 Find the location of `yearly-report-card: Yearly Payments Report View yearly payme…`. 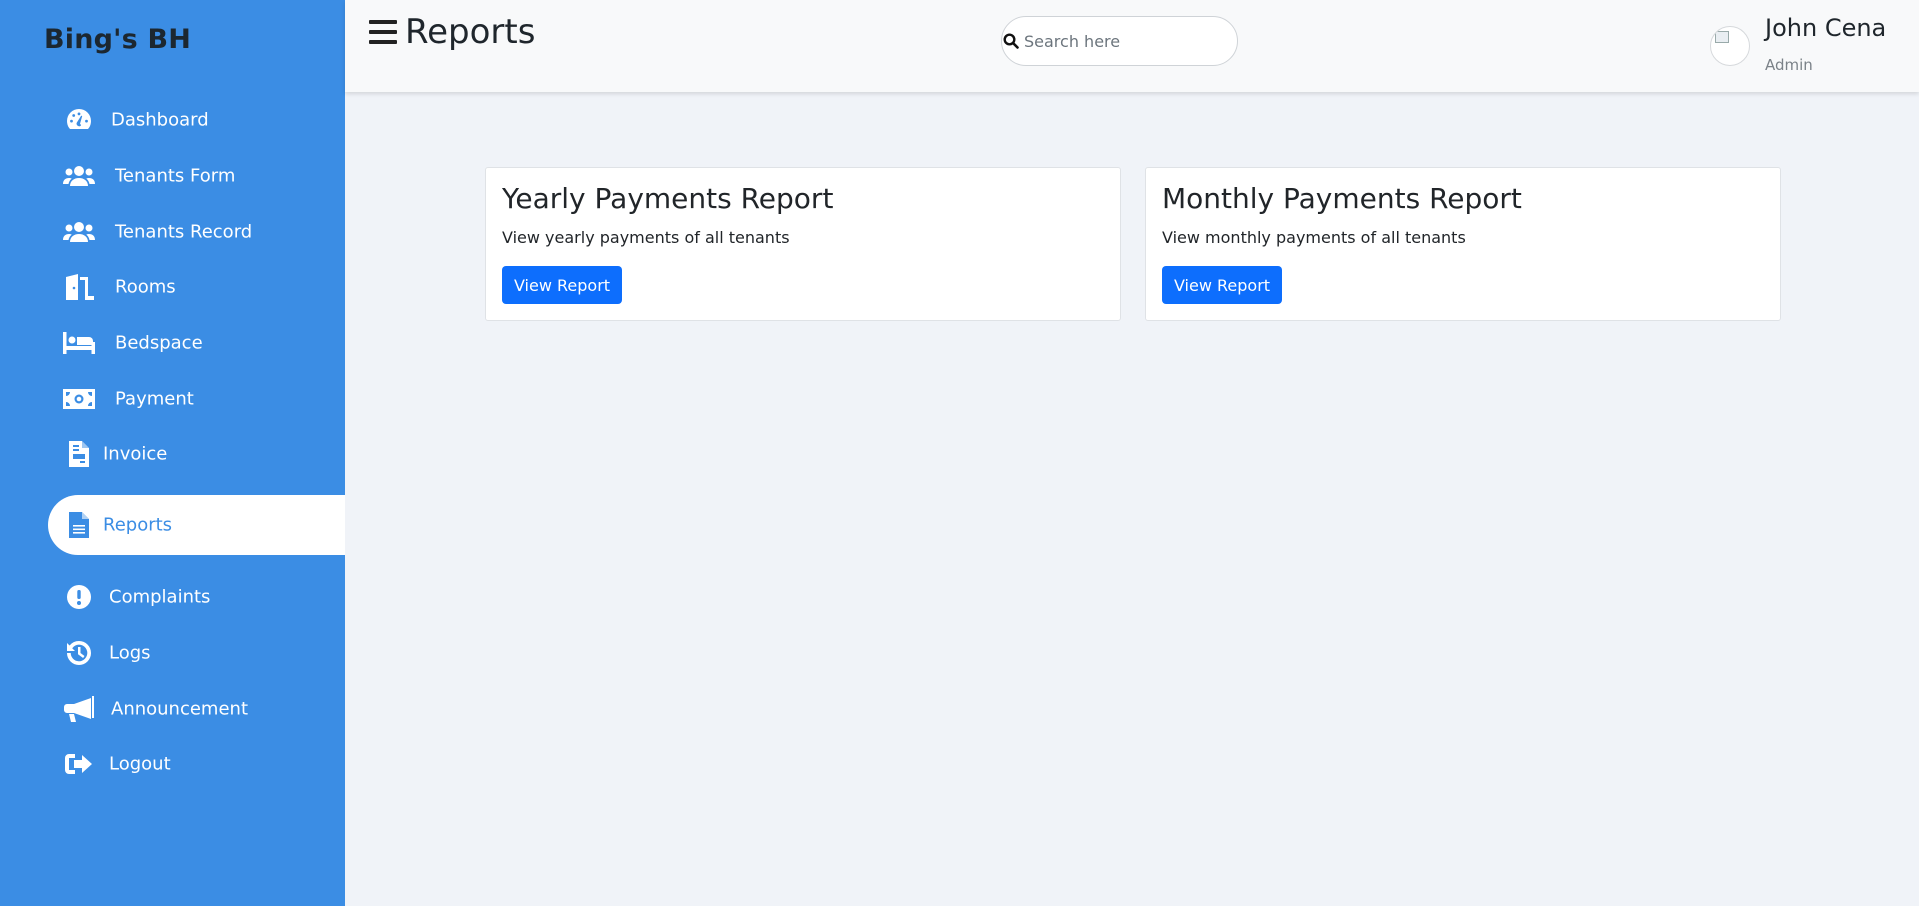

yearly-report-card: Yearly Payments Report View yearly payme… is located at coordinates (803, 244).